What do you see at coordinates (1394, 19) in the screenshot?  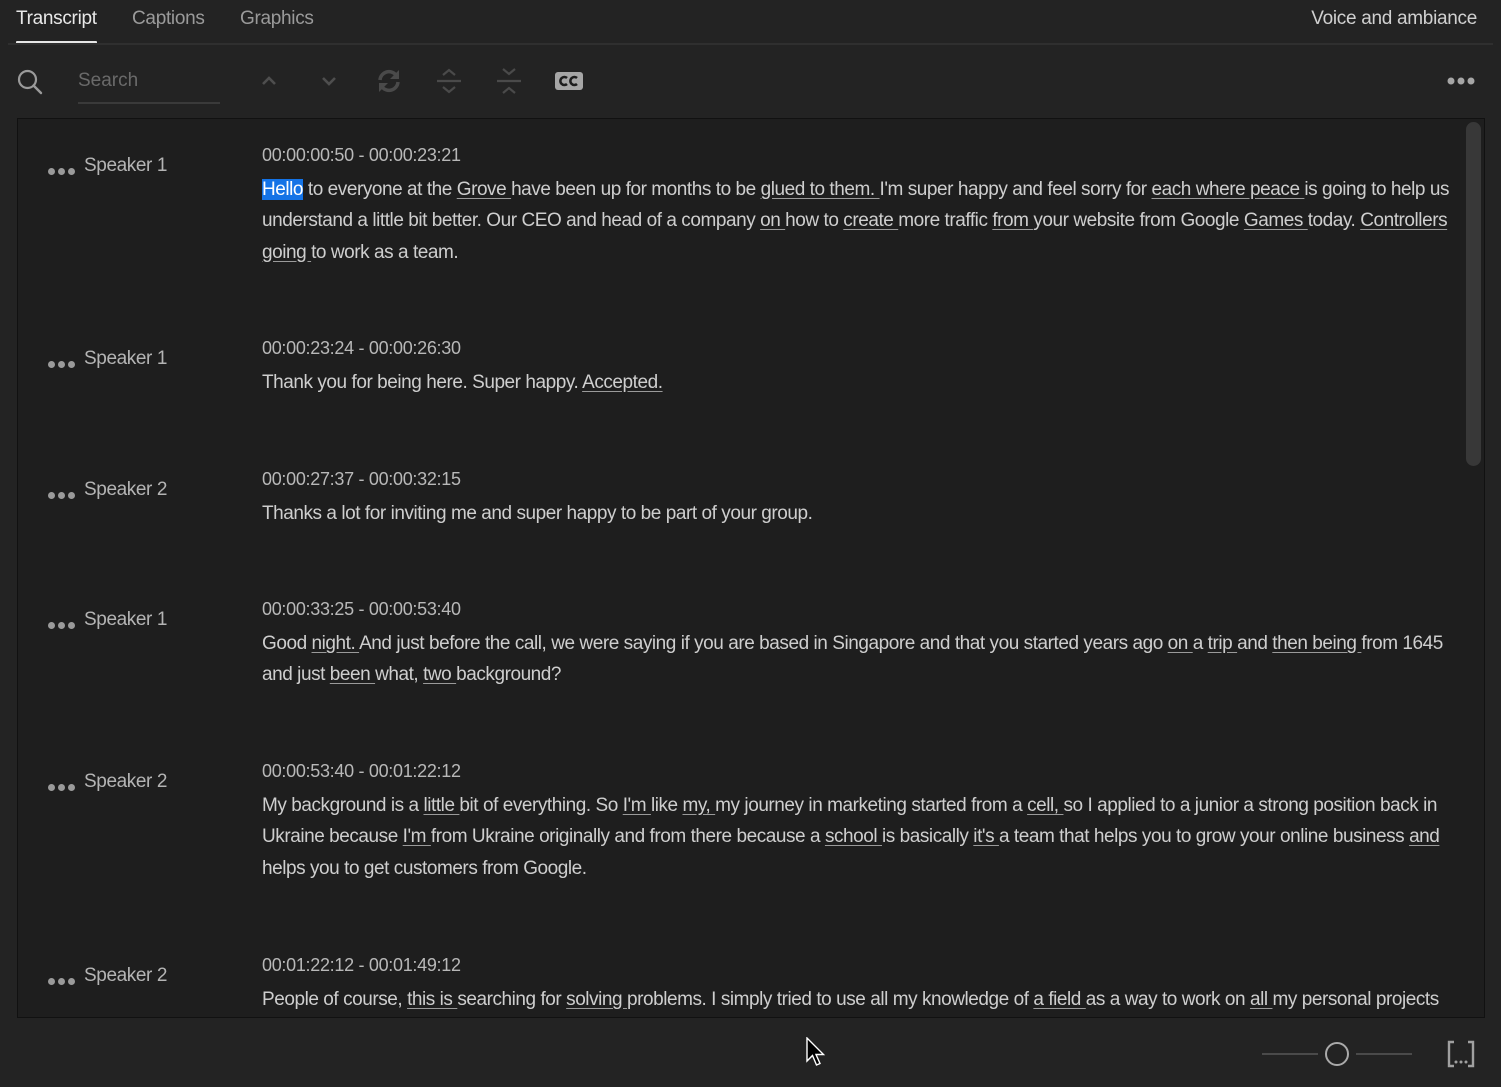 I see `panel-title: Voice and ambiance` at bounding box center [1394, 19].